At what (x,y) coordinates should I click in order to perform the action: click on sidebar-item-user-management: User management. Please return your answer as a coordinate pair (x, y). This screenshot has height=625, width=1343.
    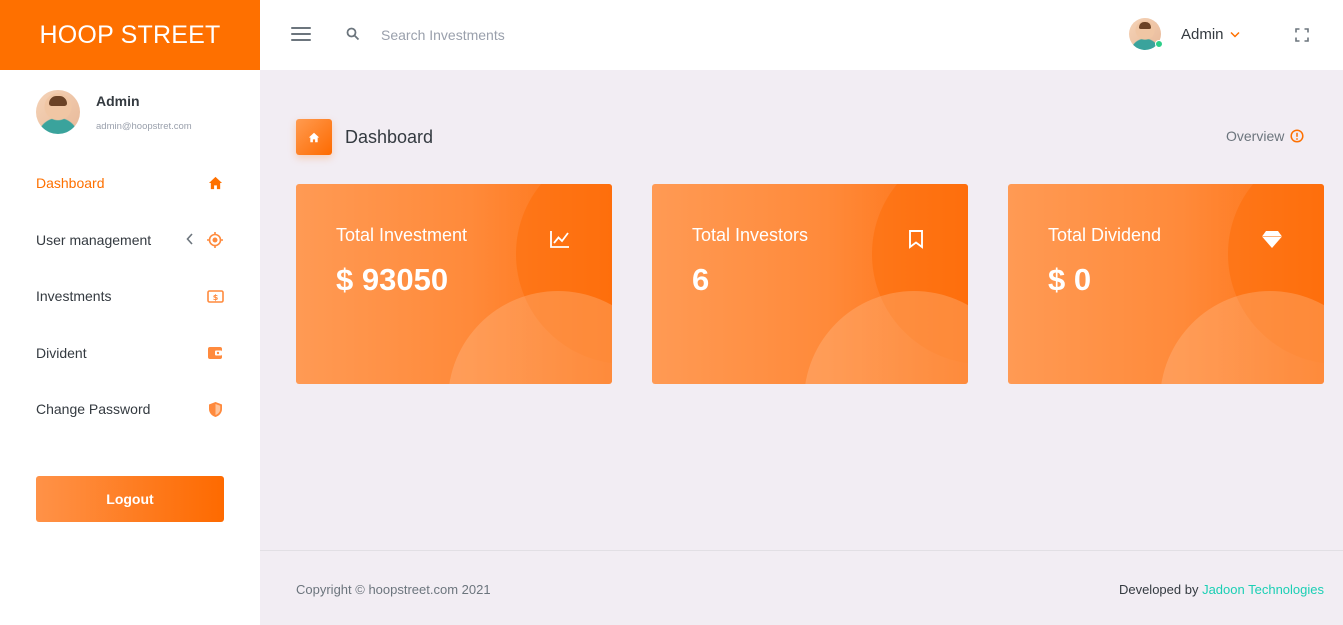
    Looking at the image, I should click on (130, 240).